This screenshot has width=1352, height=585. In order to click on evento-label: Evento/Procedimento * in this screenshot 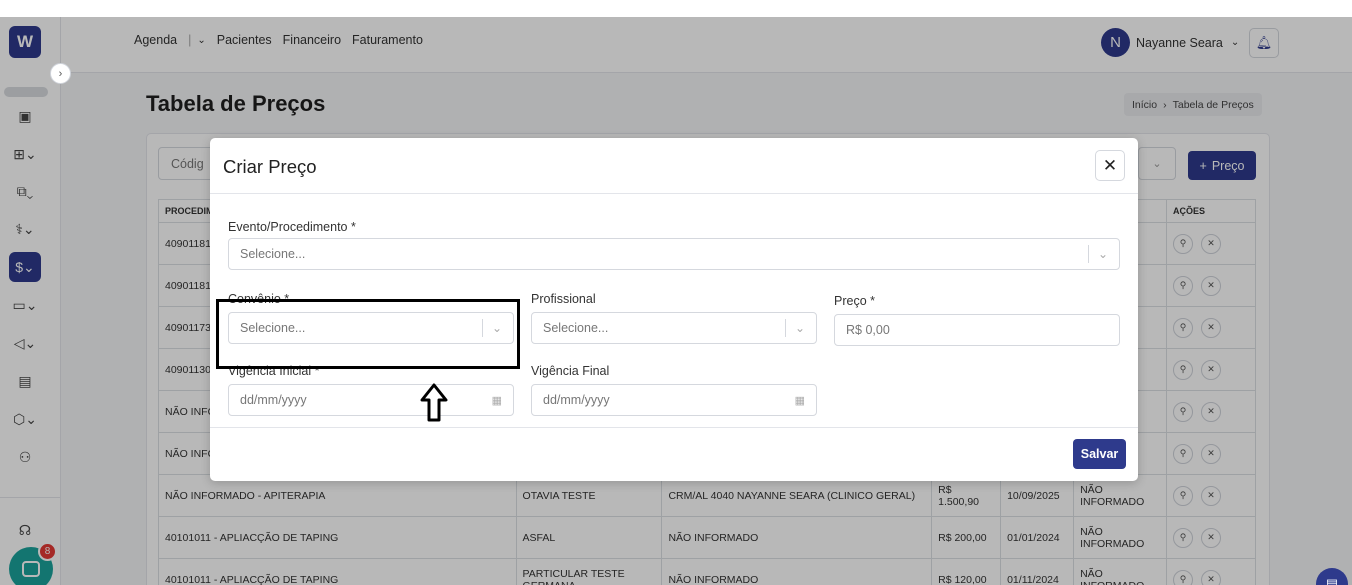, I will do `click(292, 227)`.